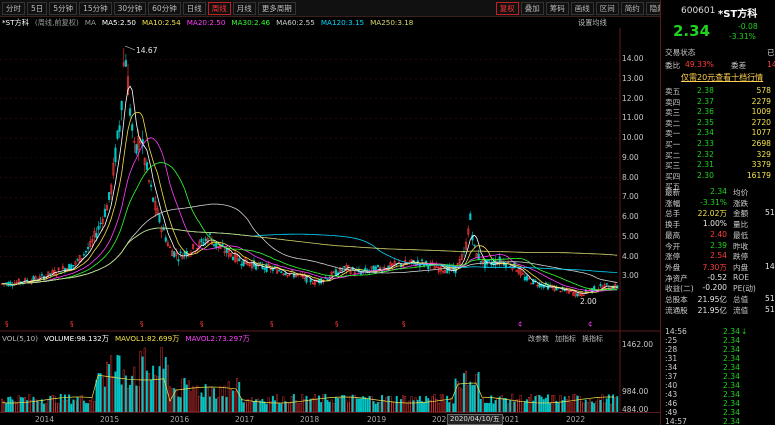 This screenshot has height=425, width=775. I want to click on year-label: 2019, so click(377, 419).